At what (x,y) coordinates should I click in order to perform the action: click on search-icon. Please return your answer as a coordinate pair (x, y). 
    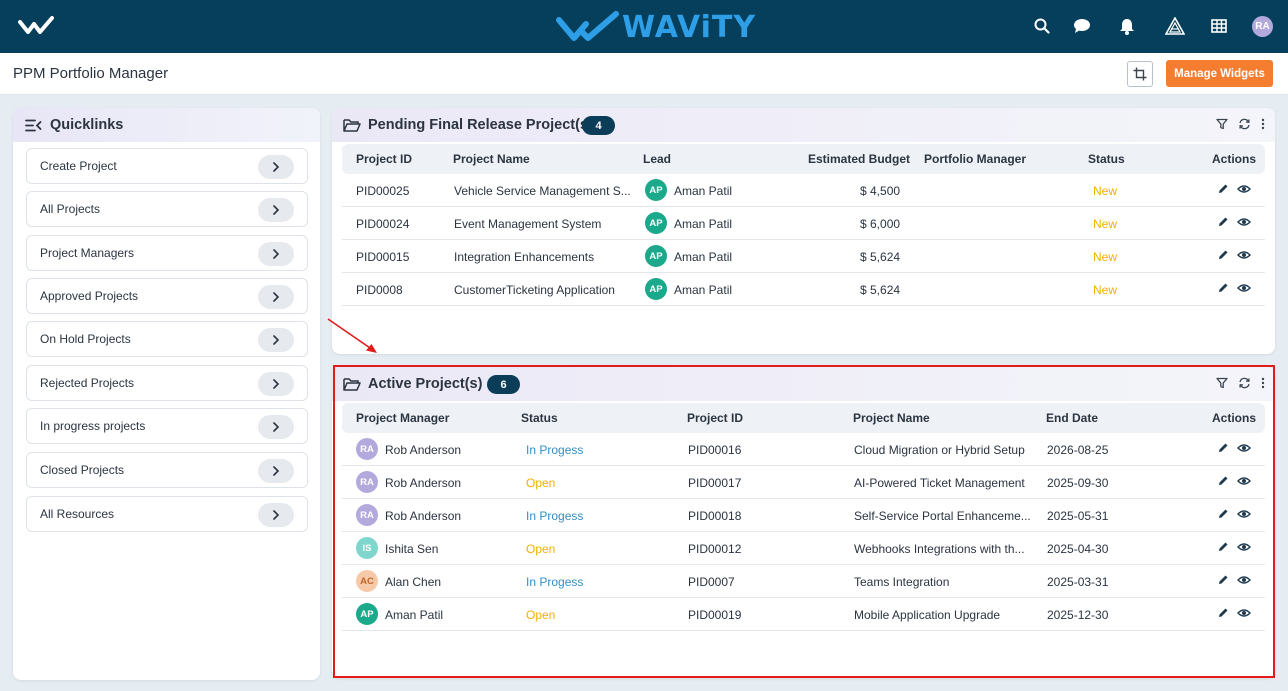
    Looking at the image, I should click on (1042, 26).